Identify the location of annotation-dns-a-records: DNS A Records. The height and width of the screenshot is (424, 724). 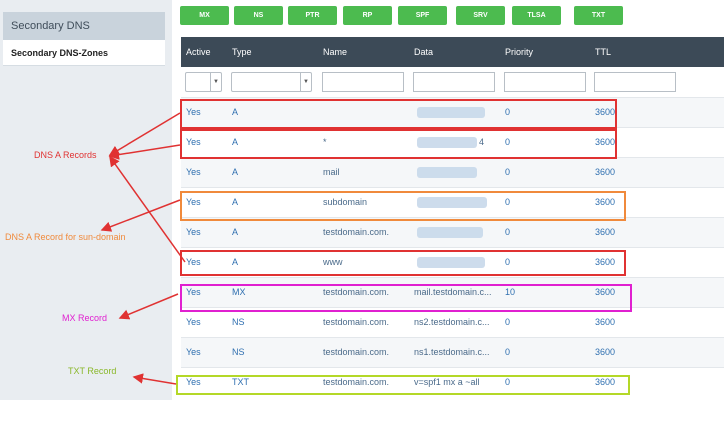
(65, 155).